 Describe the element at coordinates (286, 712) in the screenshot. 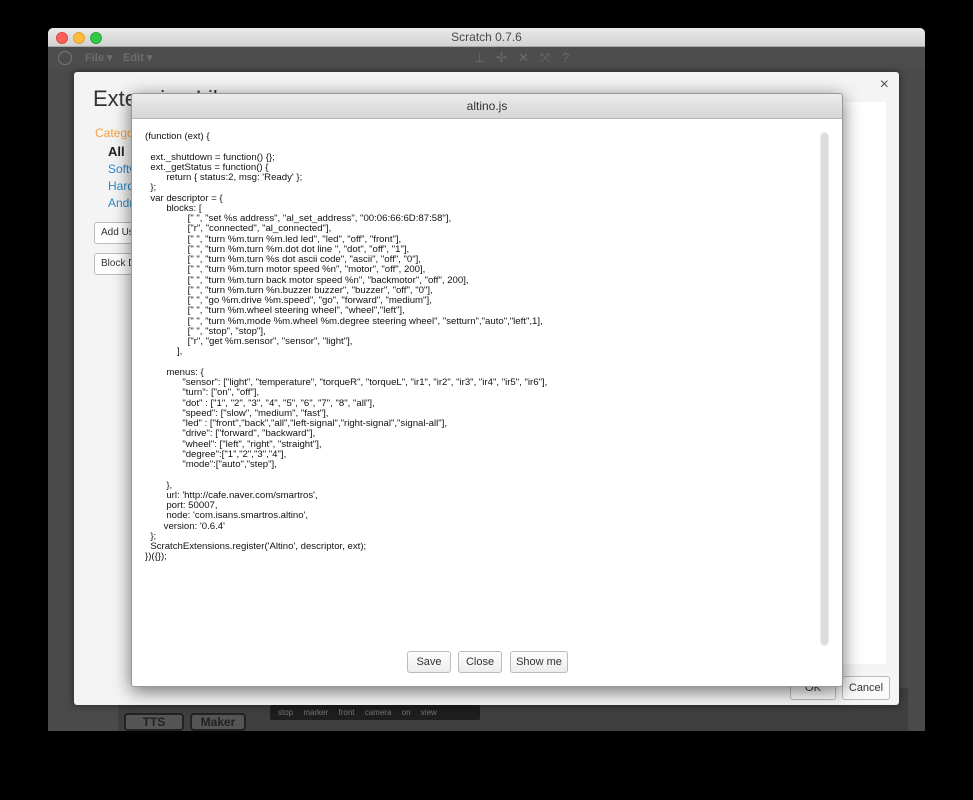

I see `sensor-label: stop` at that location.